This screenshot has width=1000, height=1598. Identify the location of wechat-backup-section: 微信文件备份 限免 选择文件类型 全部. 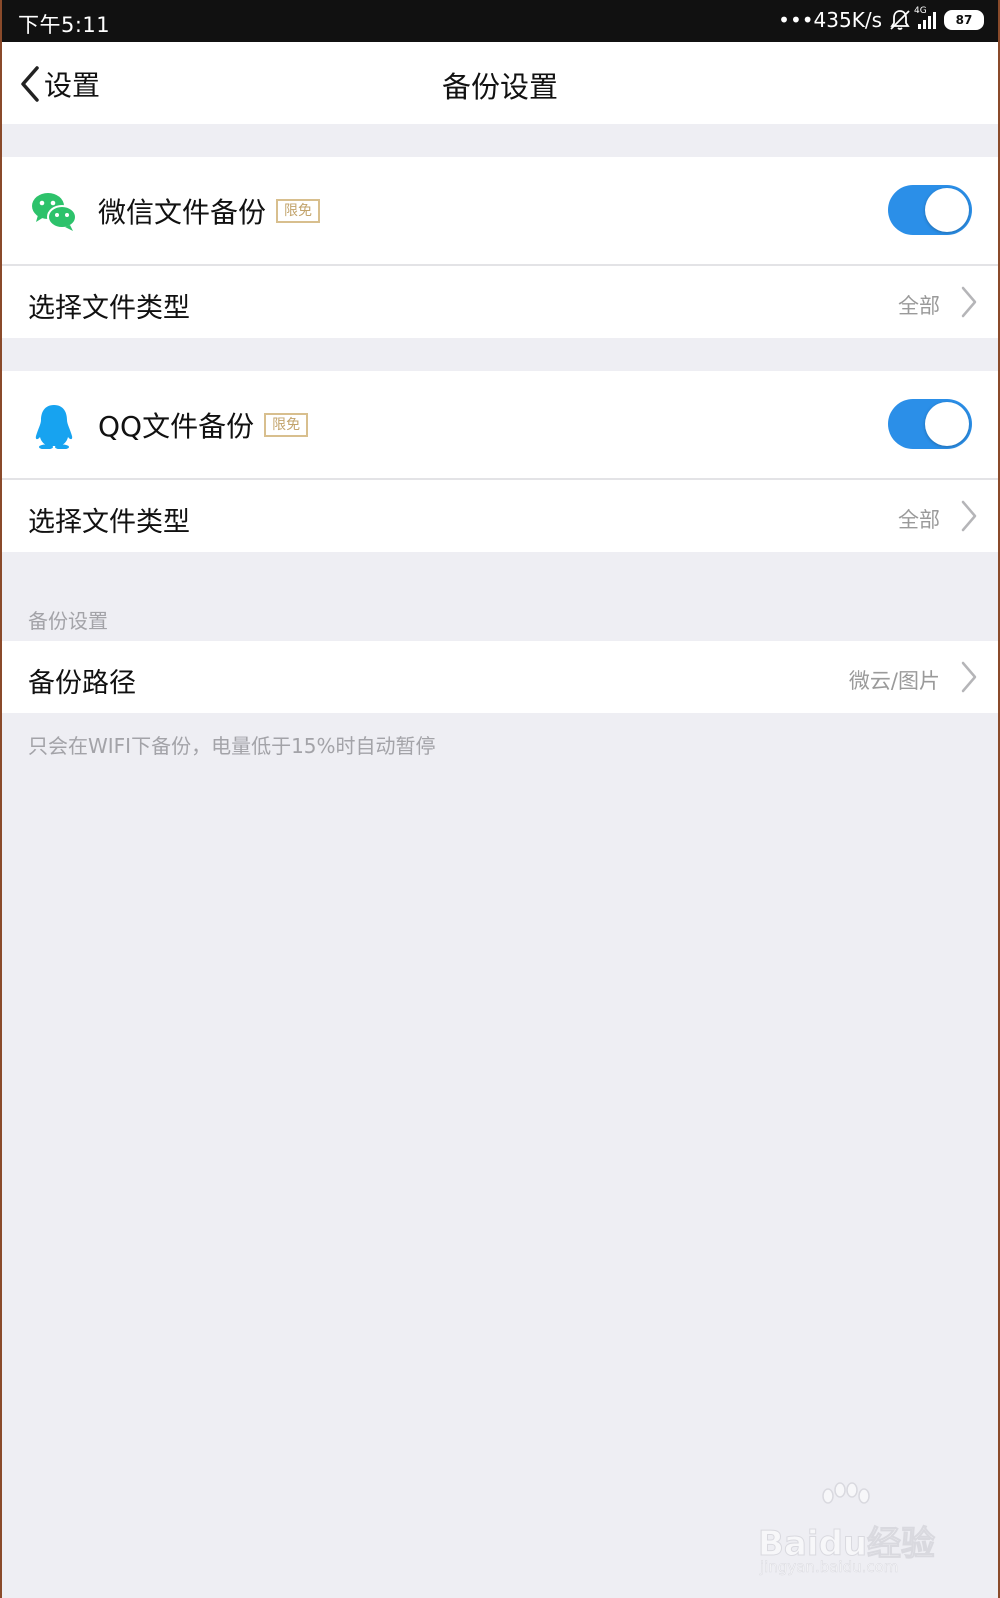
(500, 247).